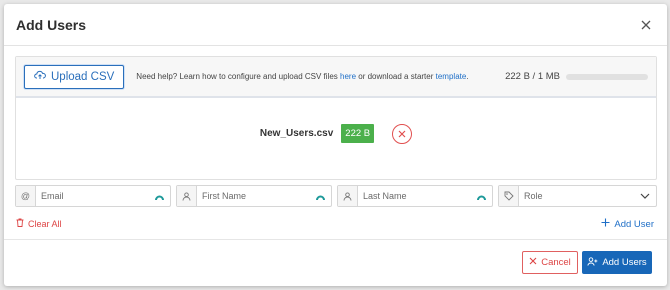 The image size is (670, 290). What do you see at coordinates (296, 133) in the screenshot?
I see `file-name: New_Users.csv` at bounding box center [296, 133].